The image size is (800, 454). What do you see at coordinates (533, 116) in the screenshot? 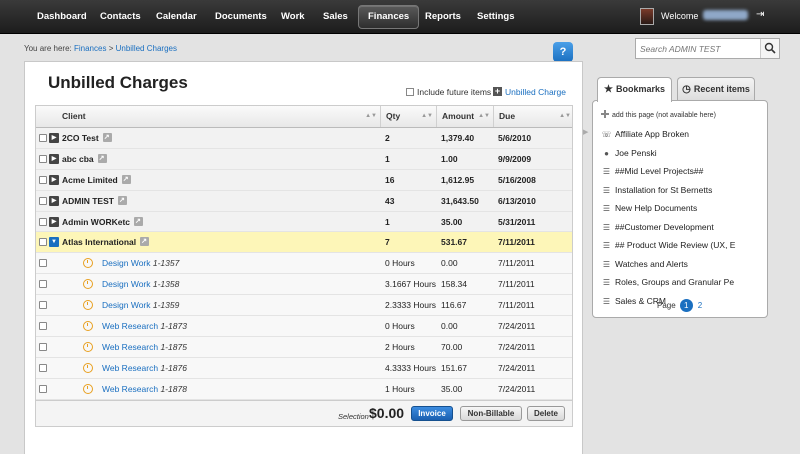
I see `column-header-due: Due ▲▼` at bounding box center [533, 116].